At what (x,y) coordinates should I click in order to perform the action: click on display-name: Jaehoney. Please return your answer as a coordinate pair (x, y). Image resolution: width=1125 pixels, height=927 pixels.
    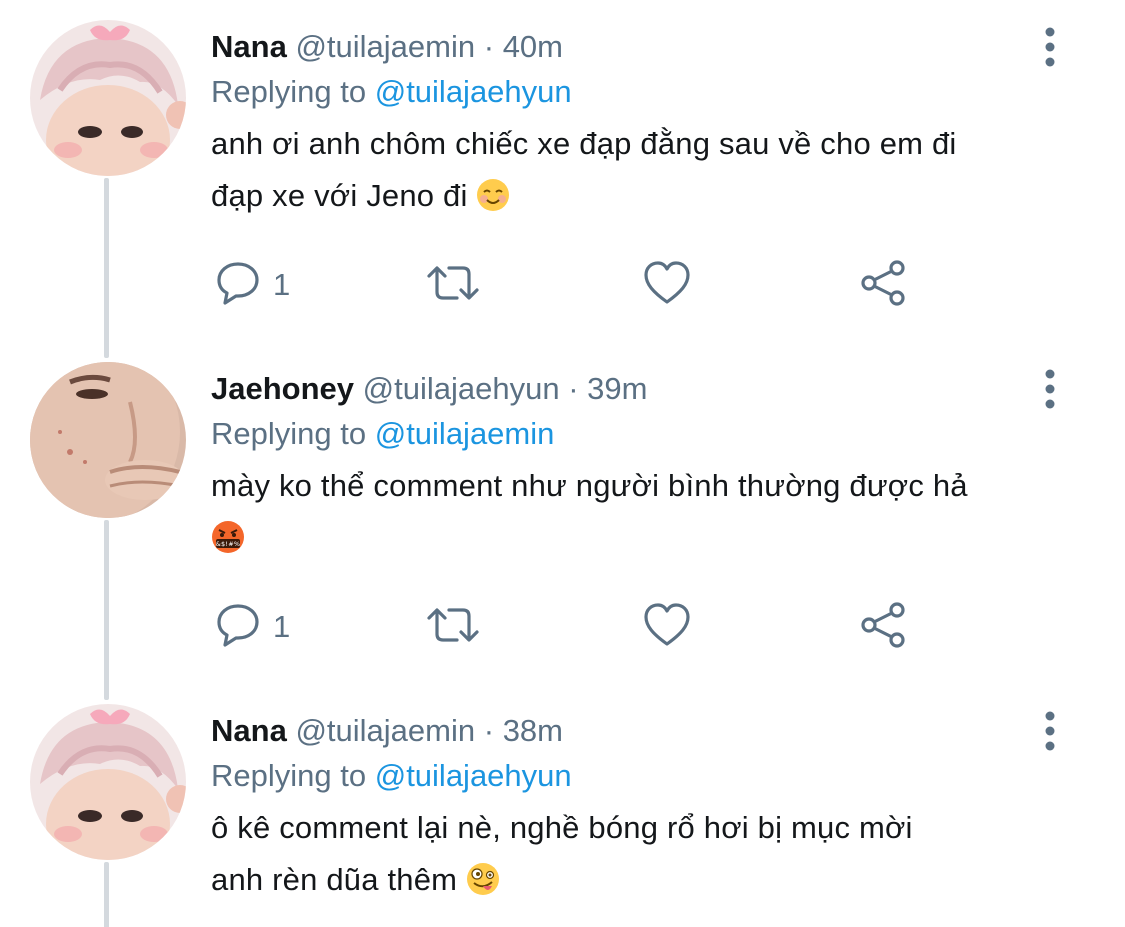
    Looking at the image, I should click on (282, 388).